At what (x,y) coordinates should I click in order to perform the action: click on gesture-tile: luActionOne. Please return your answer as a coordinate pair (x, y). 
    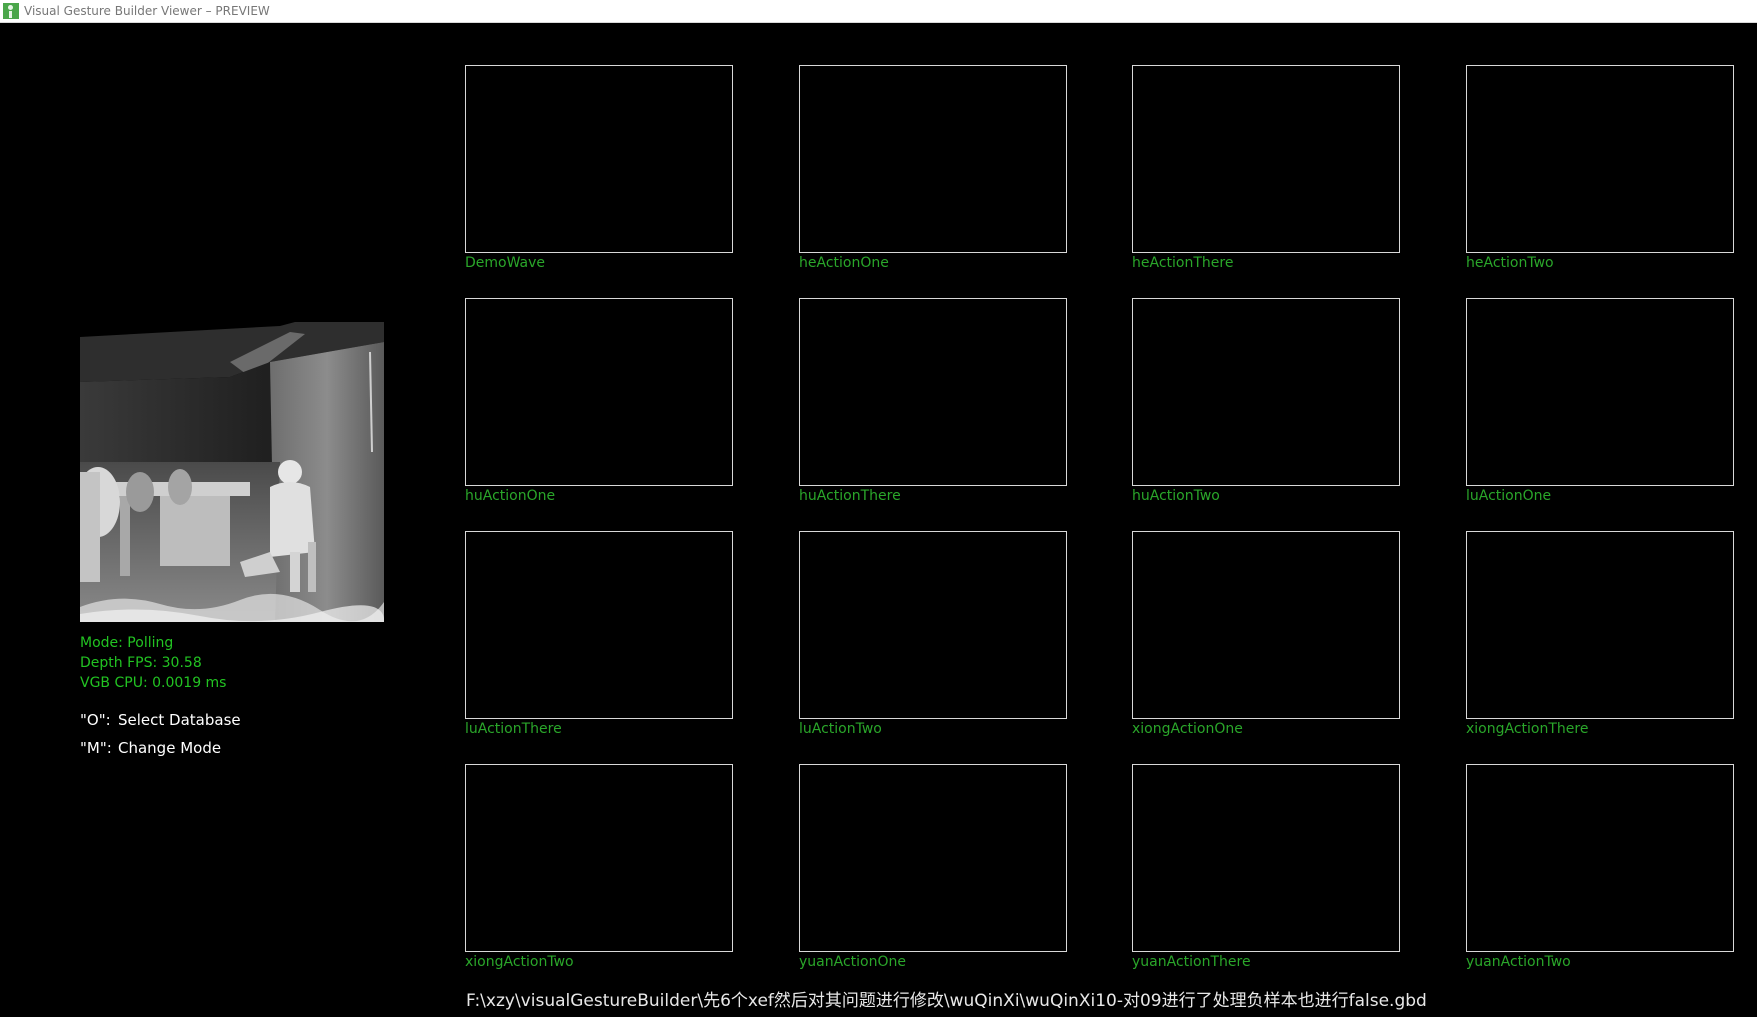
    Looking at the image, I should click on (1600, 401).